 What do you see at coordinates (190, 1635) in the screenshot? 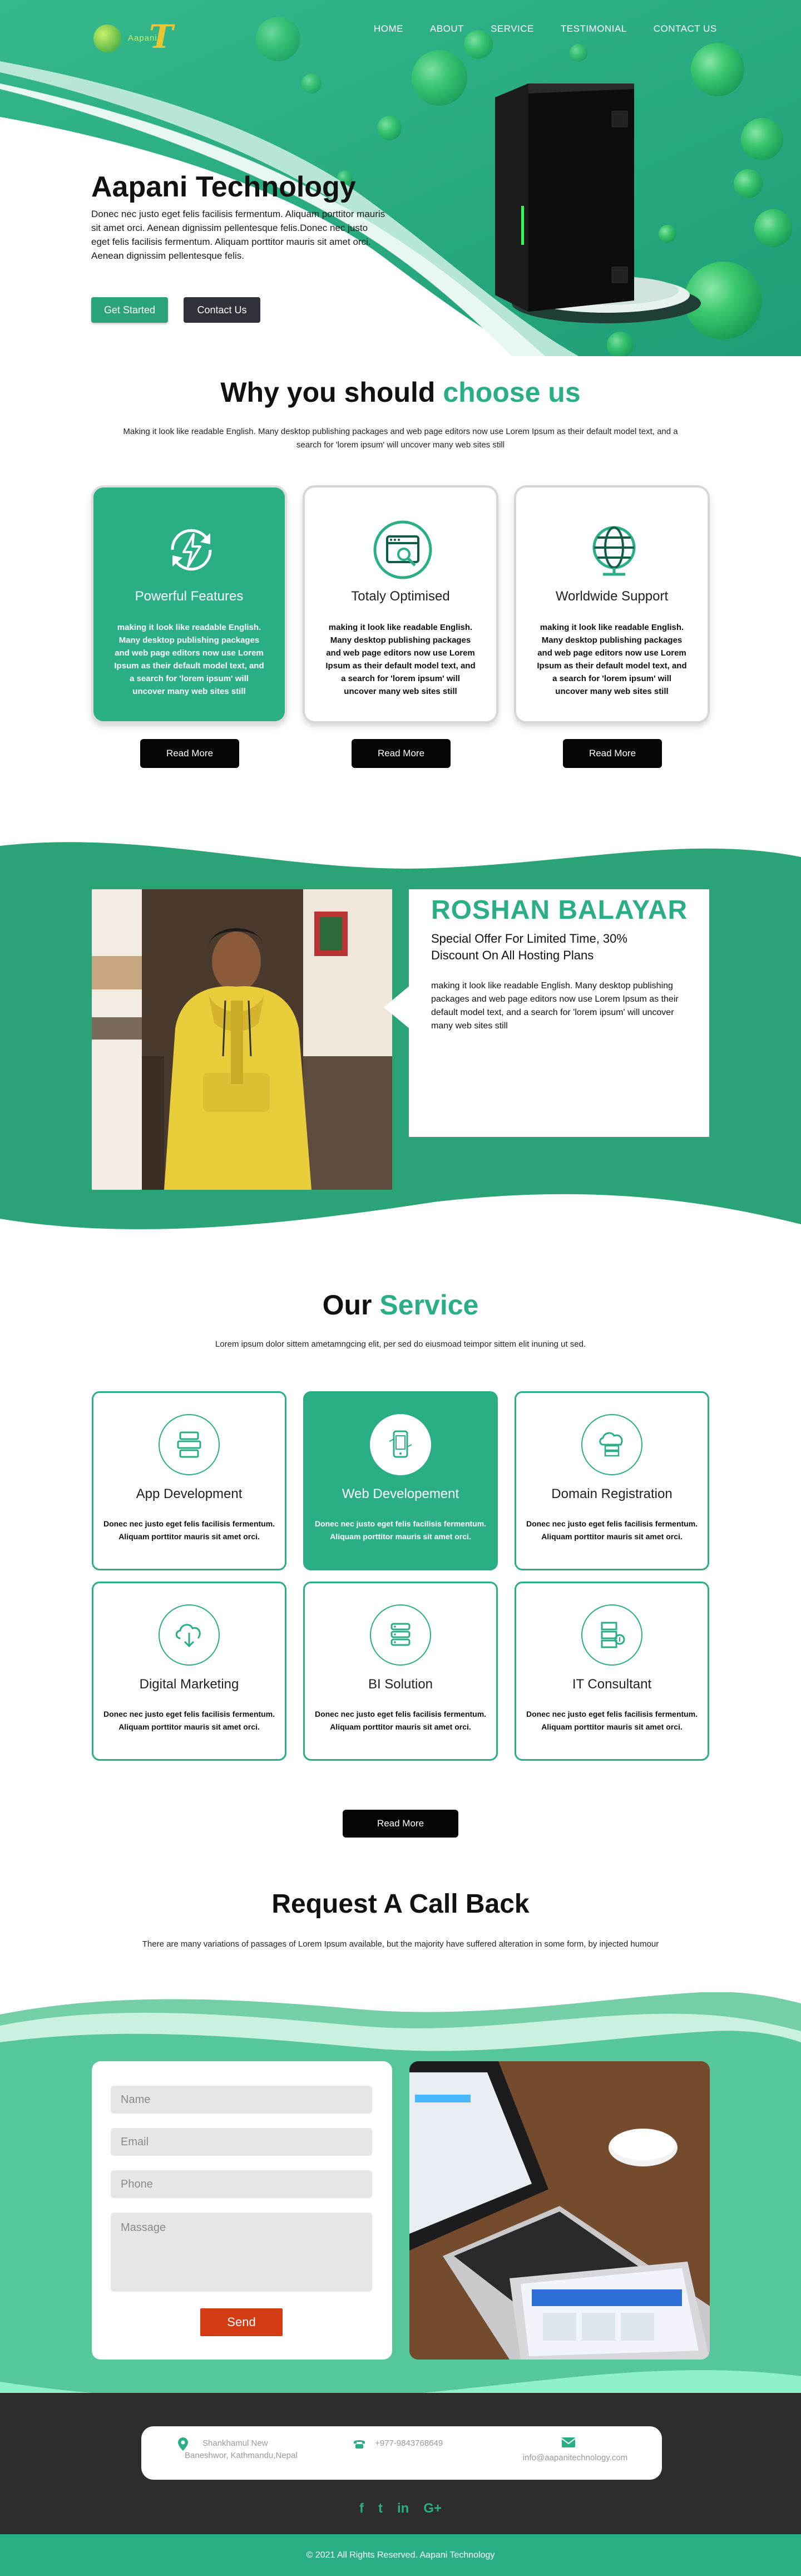
I see `cloud-download-icon` at bounding box center [190, 1635].